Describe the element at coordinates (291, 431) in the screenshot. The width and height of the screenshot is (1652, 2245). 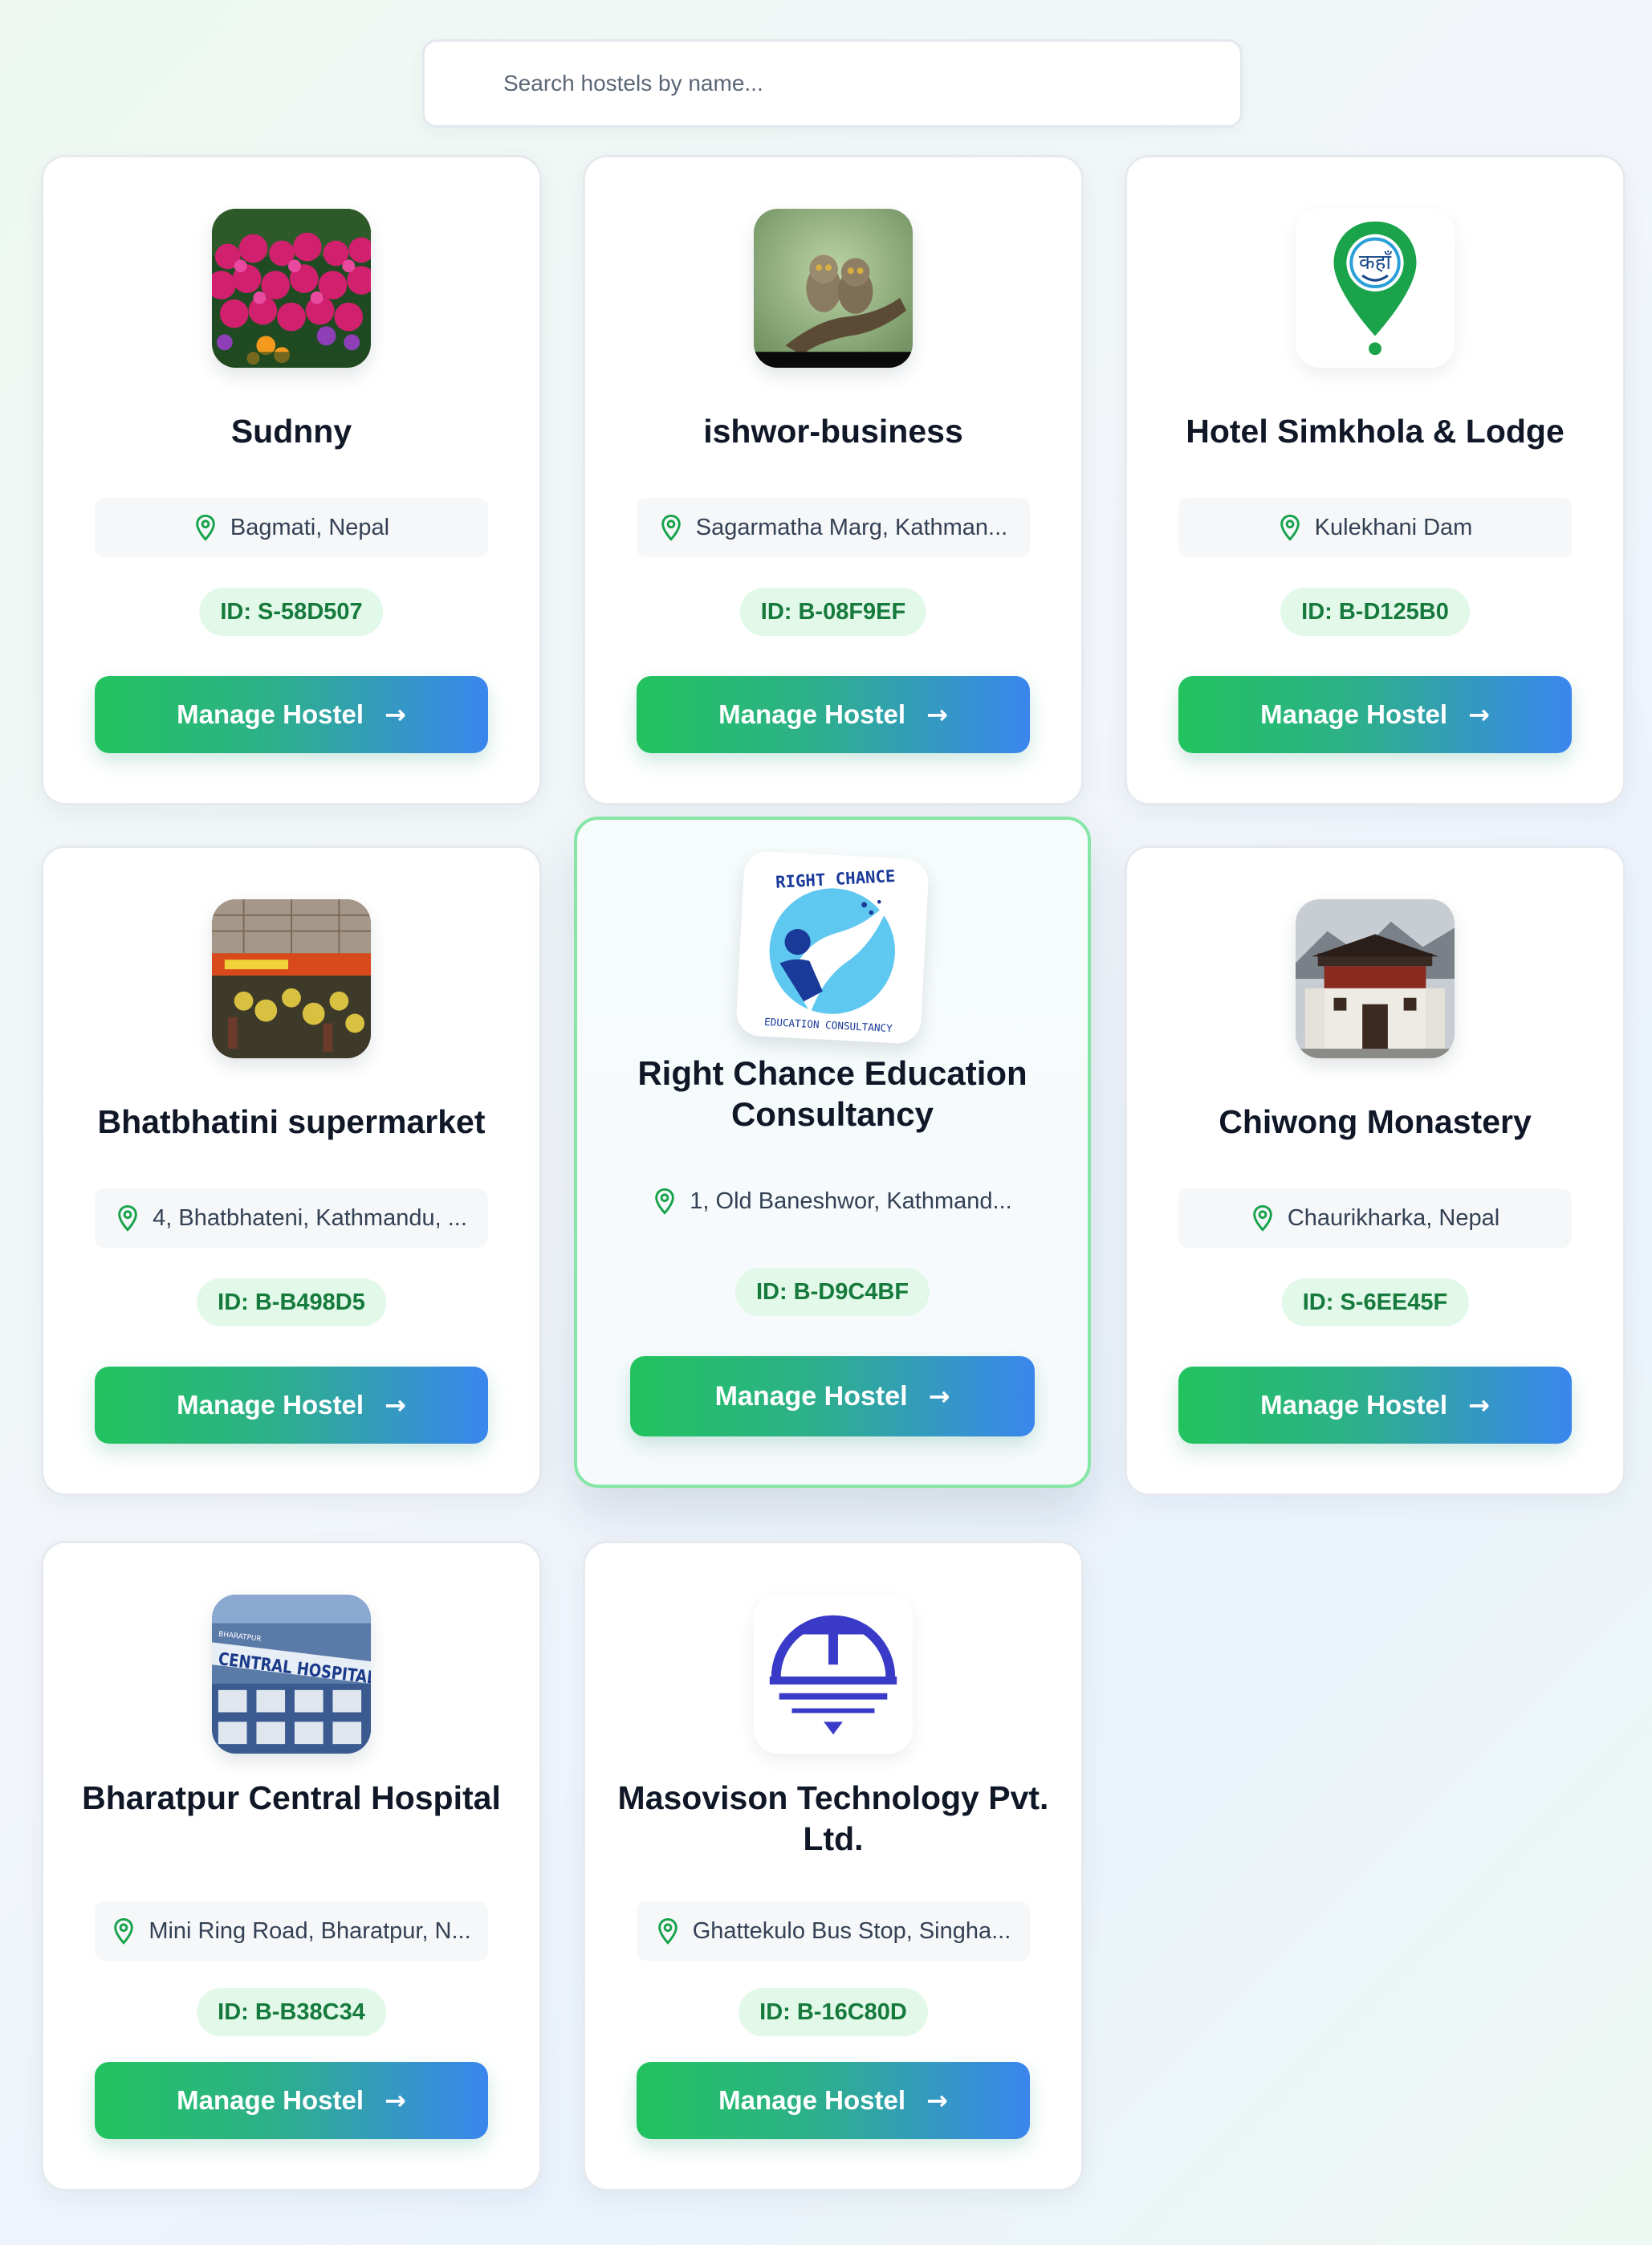
I see `hostel-name: Sudnny` at that location.